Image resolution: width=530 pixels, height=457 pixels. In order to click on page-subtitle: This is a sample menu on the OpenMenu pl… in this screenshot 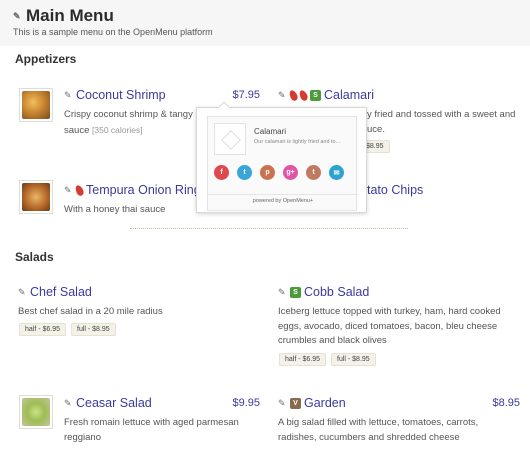, I will do `click(113, 32)`.